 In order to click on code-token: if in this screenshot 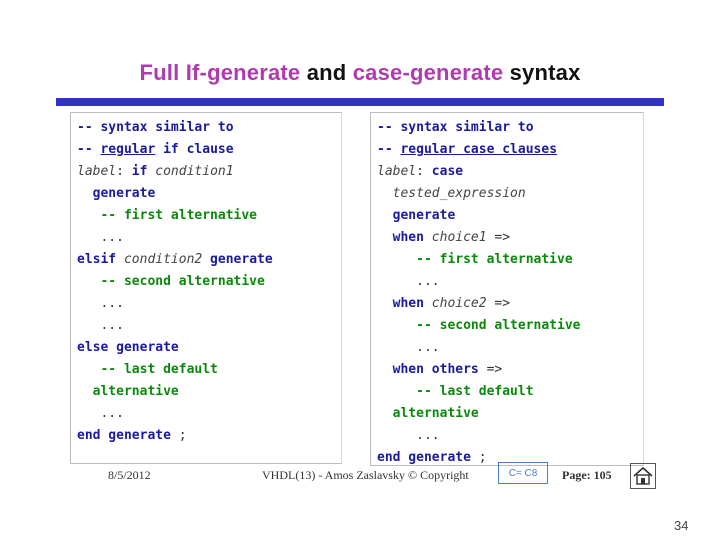, I will do `click(139, 171)`.